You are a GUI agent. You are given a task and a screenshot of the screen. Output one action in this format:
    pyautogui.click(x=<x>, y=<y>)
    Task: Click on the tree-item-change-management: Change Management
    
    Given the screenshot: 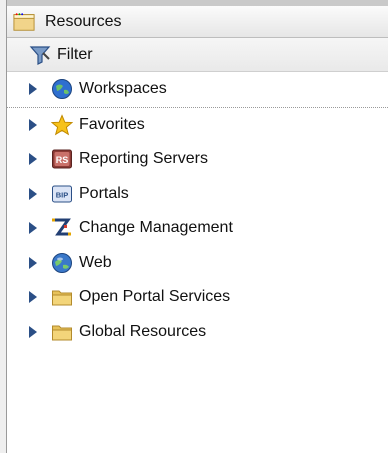 What is the action you would take?
    pyautogui.click(x=197, y=228)
    